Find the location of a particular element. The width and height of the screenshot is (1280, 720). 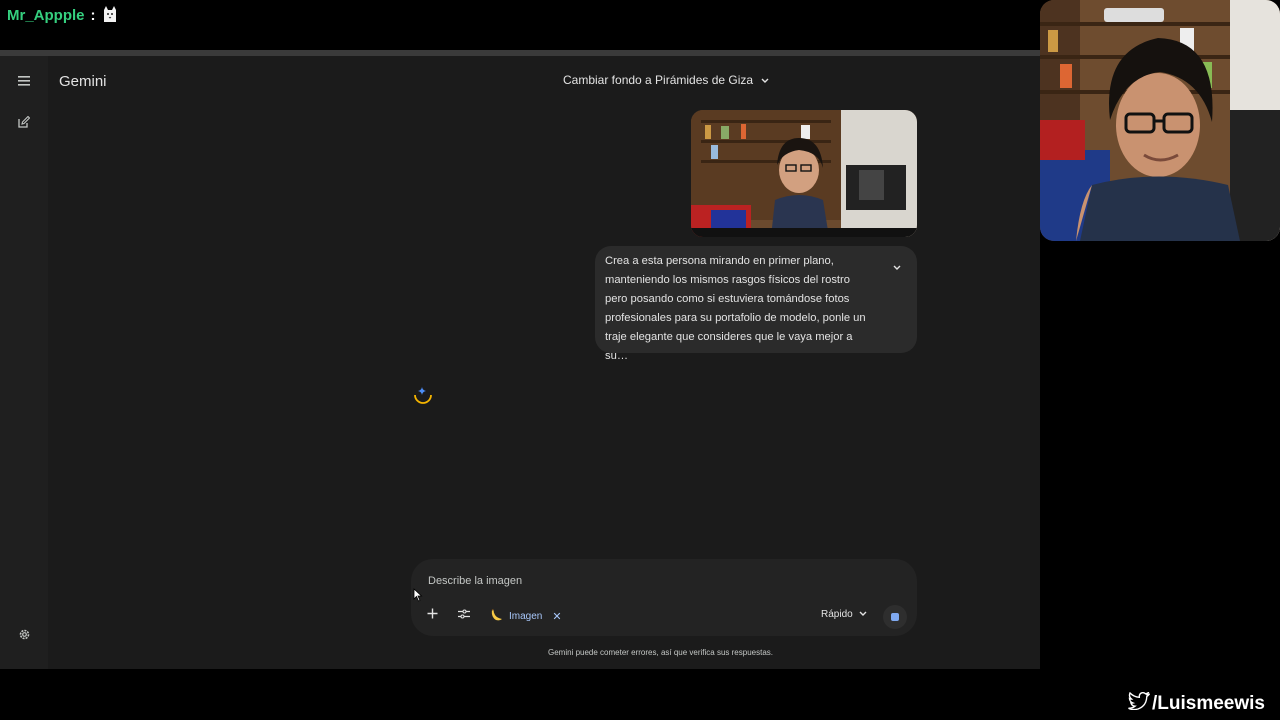

twitter-icon is located at coordinates (1139, 703).